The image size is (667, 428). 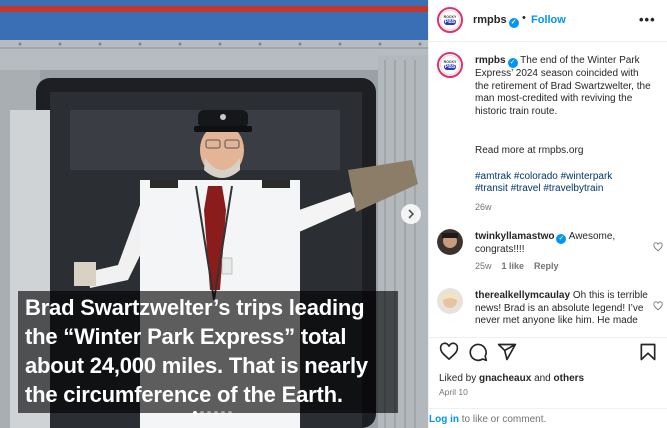 What do you see at coordinates (542, 378) in the screenshot?
I see `liked-and-label: and` at bounding box center [542, 378].